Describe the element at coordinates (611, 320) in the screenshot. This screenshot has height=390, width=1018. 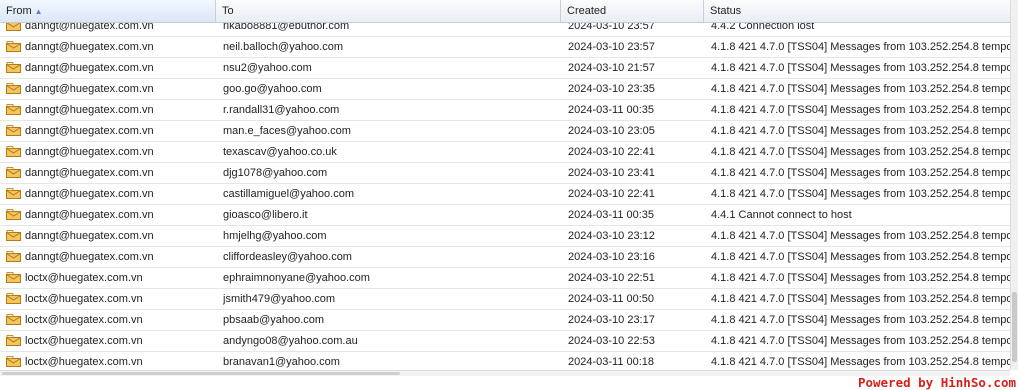
I see `cell-created: 2024-03-10 23:17` at that location.